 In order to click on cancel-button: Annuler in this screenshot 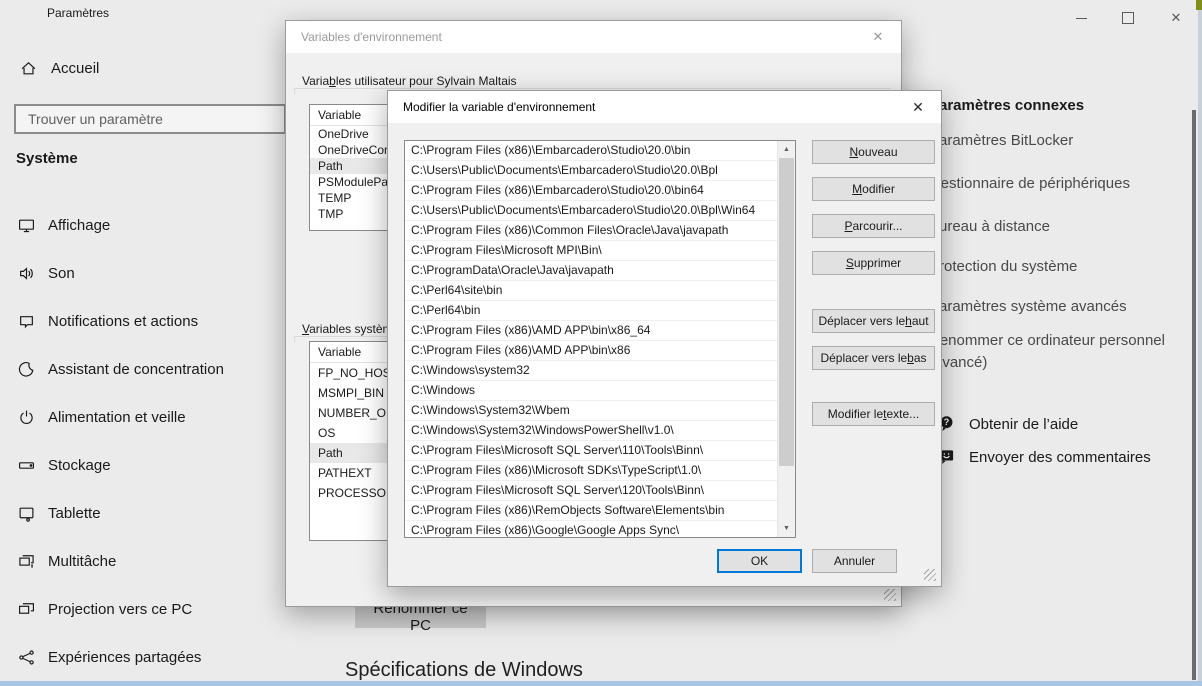, I will do `click(854, 561)`.